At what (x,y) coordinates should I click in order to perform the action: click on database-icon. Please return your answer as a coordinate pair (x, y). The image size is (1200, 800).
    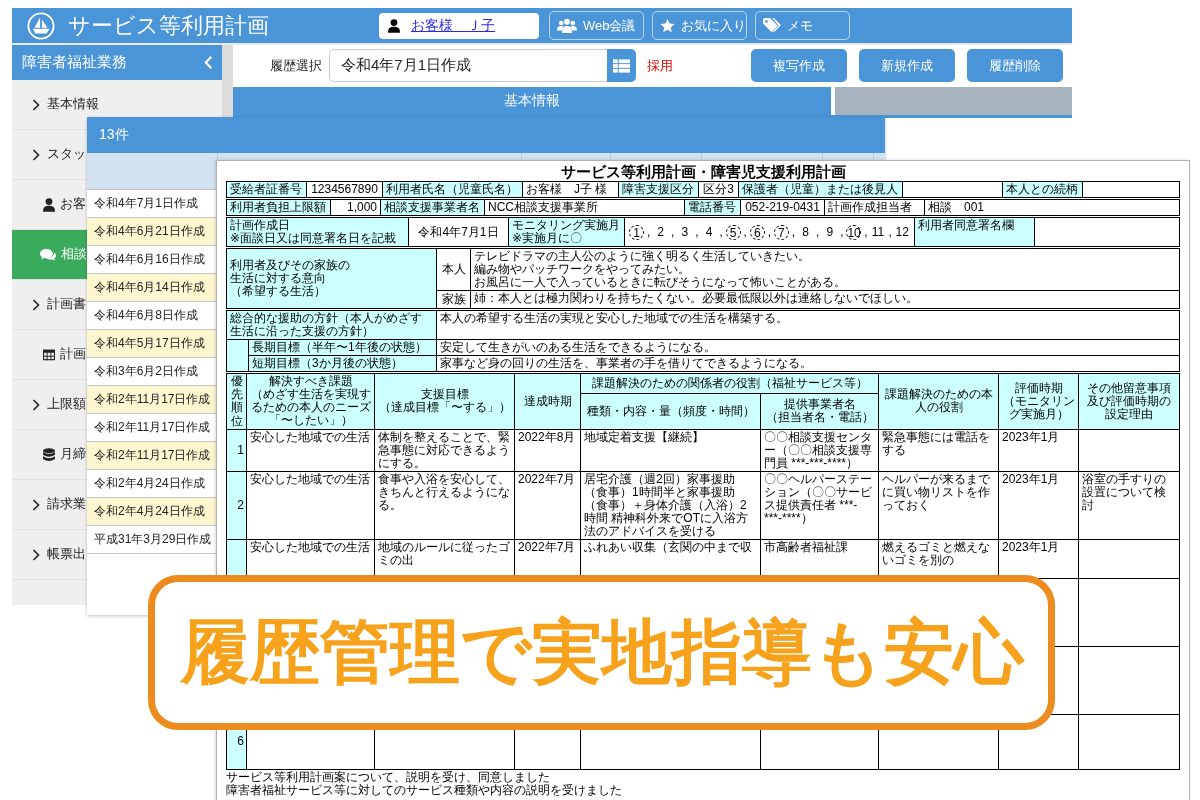
    Looking at the image, I should click on (49, 454).